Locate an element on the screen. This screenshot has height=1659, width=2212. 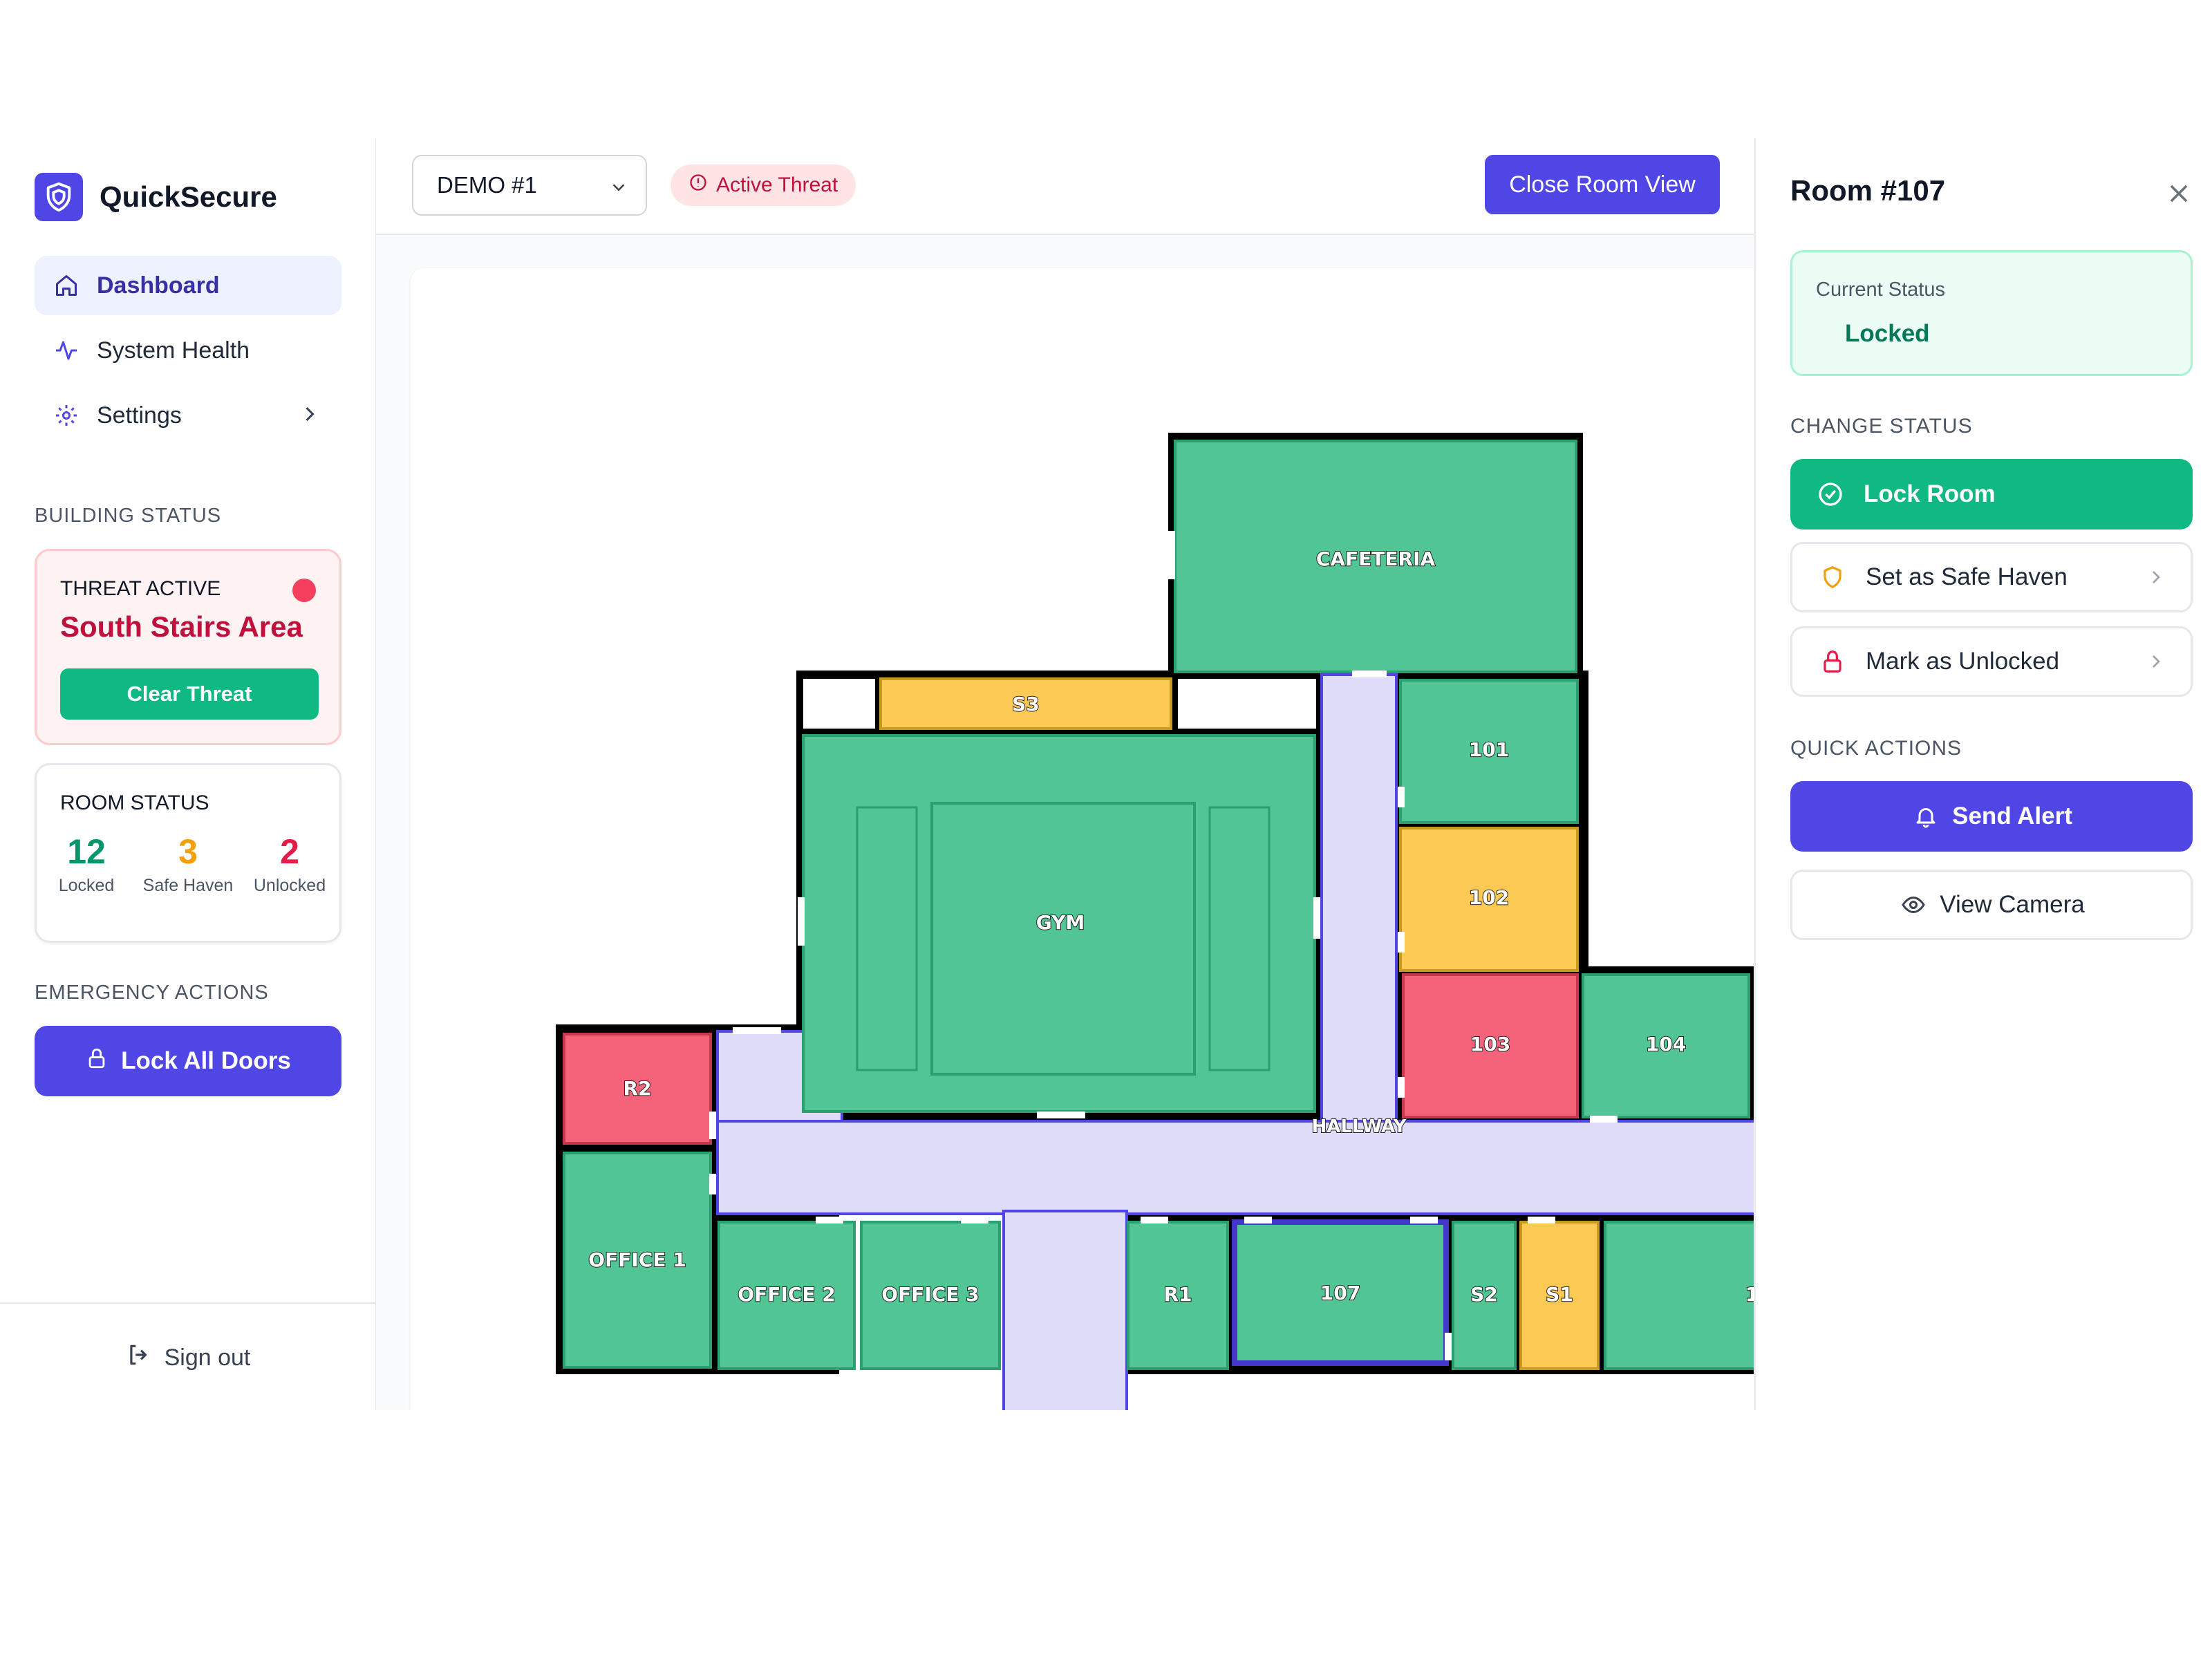
sign-out-label: Sign out is located at coordinates (208, 1357).